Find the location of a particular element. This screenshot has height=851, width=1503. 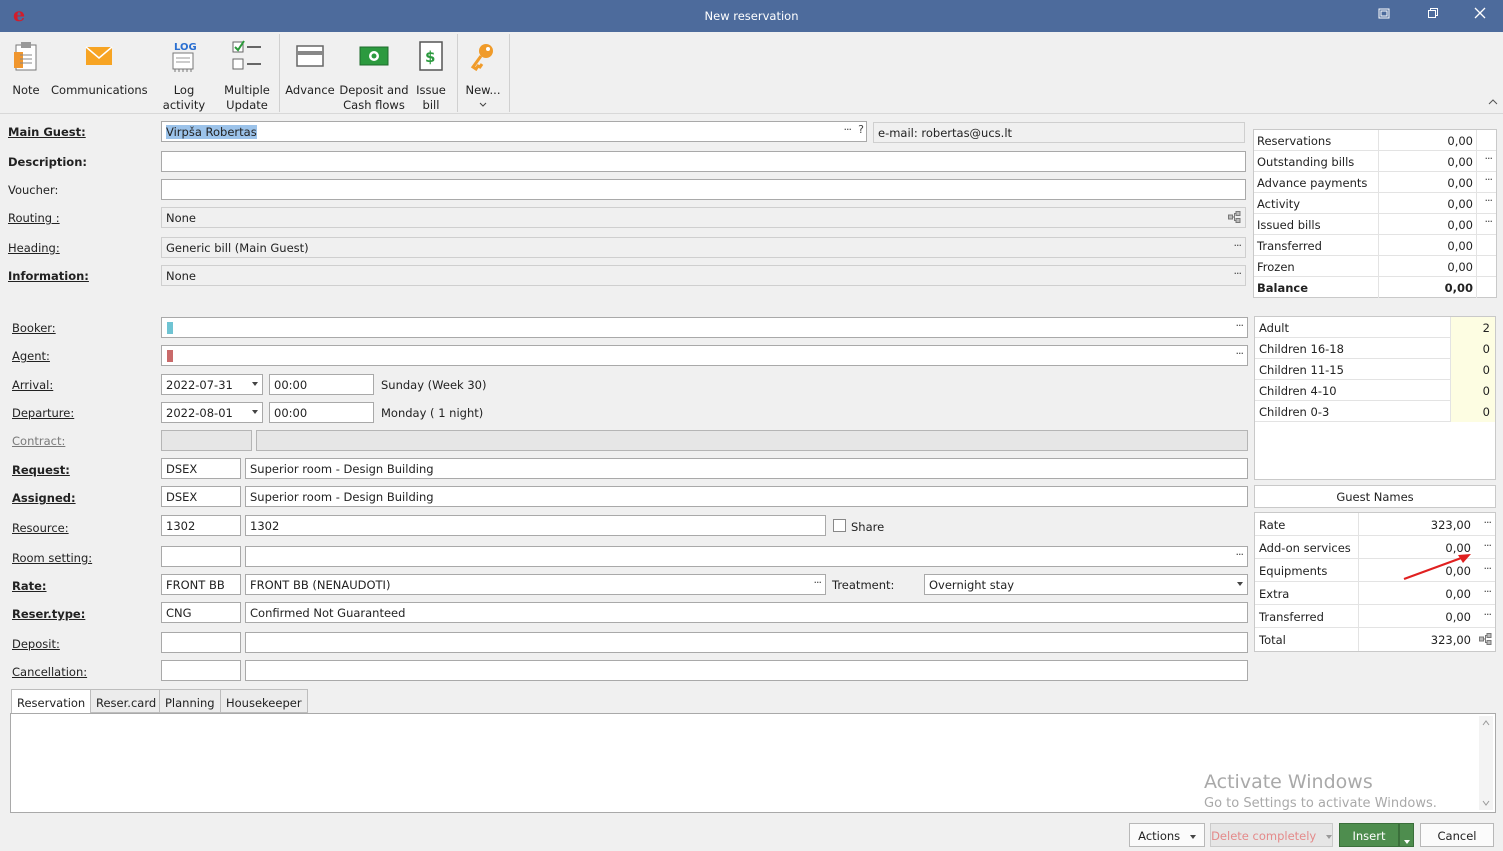

balance-row: Frozen 0,00 is located at coordinates (1375, 266).